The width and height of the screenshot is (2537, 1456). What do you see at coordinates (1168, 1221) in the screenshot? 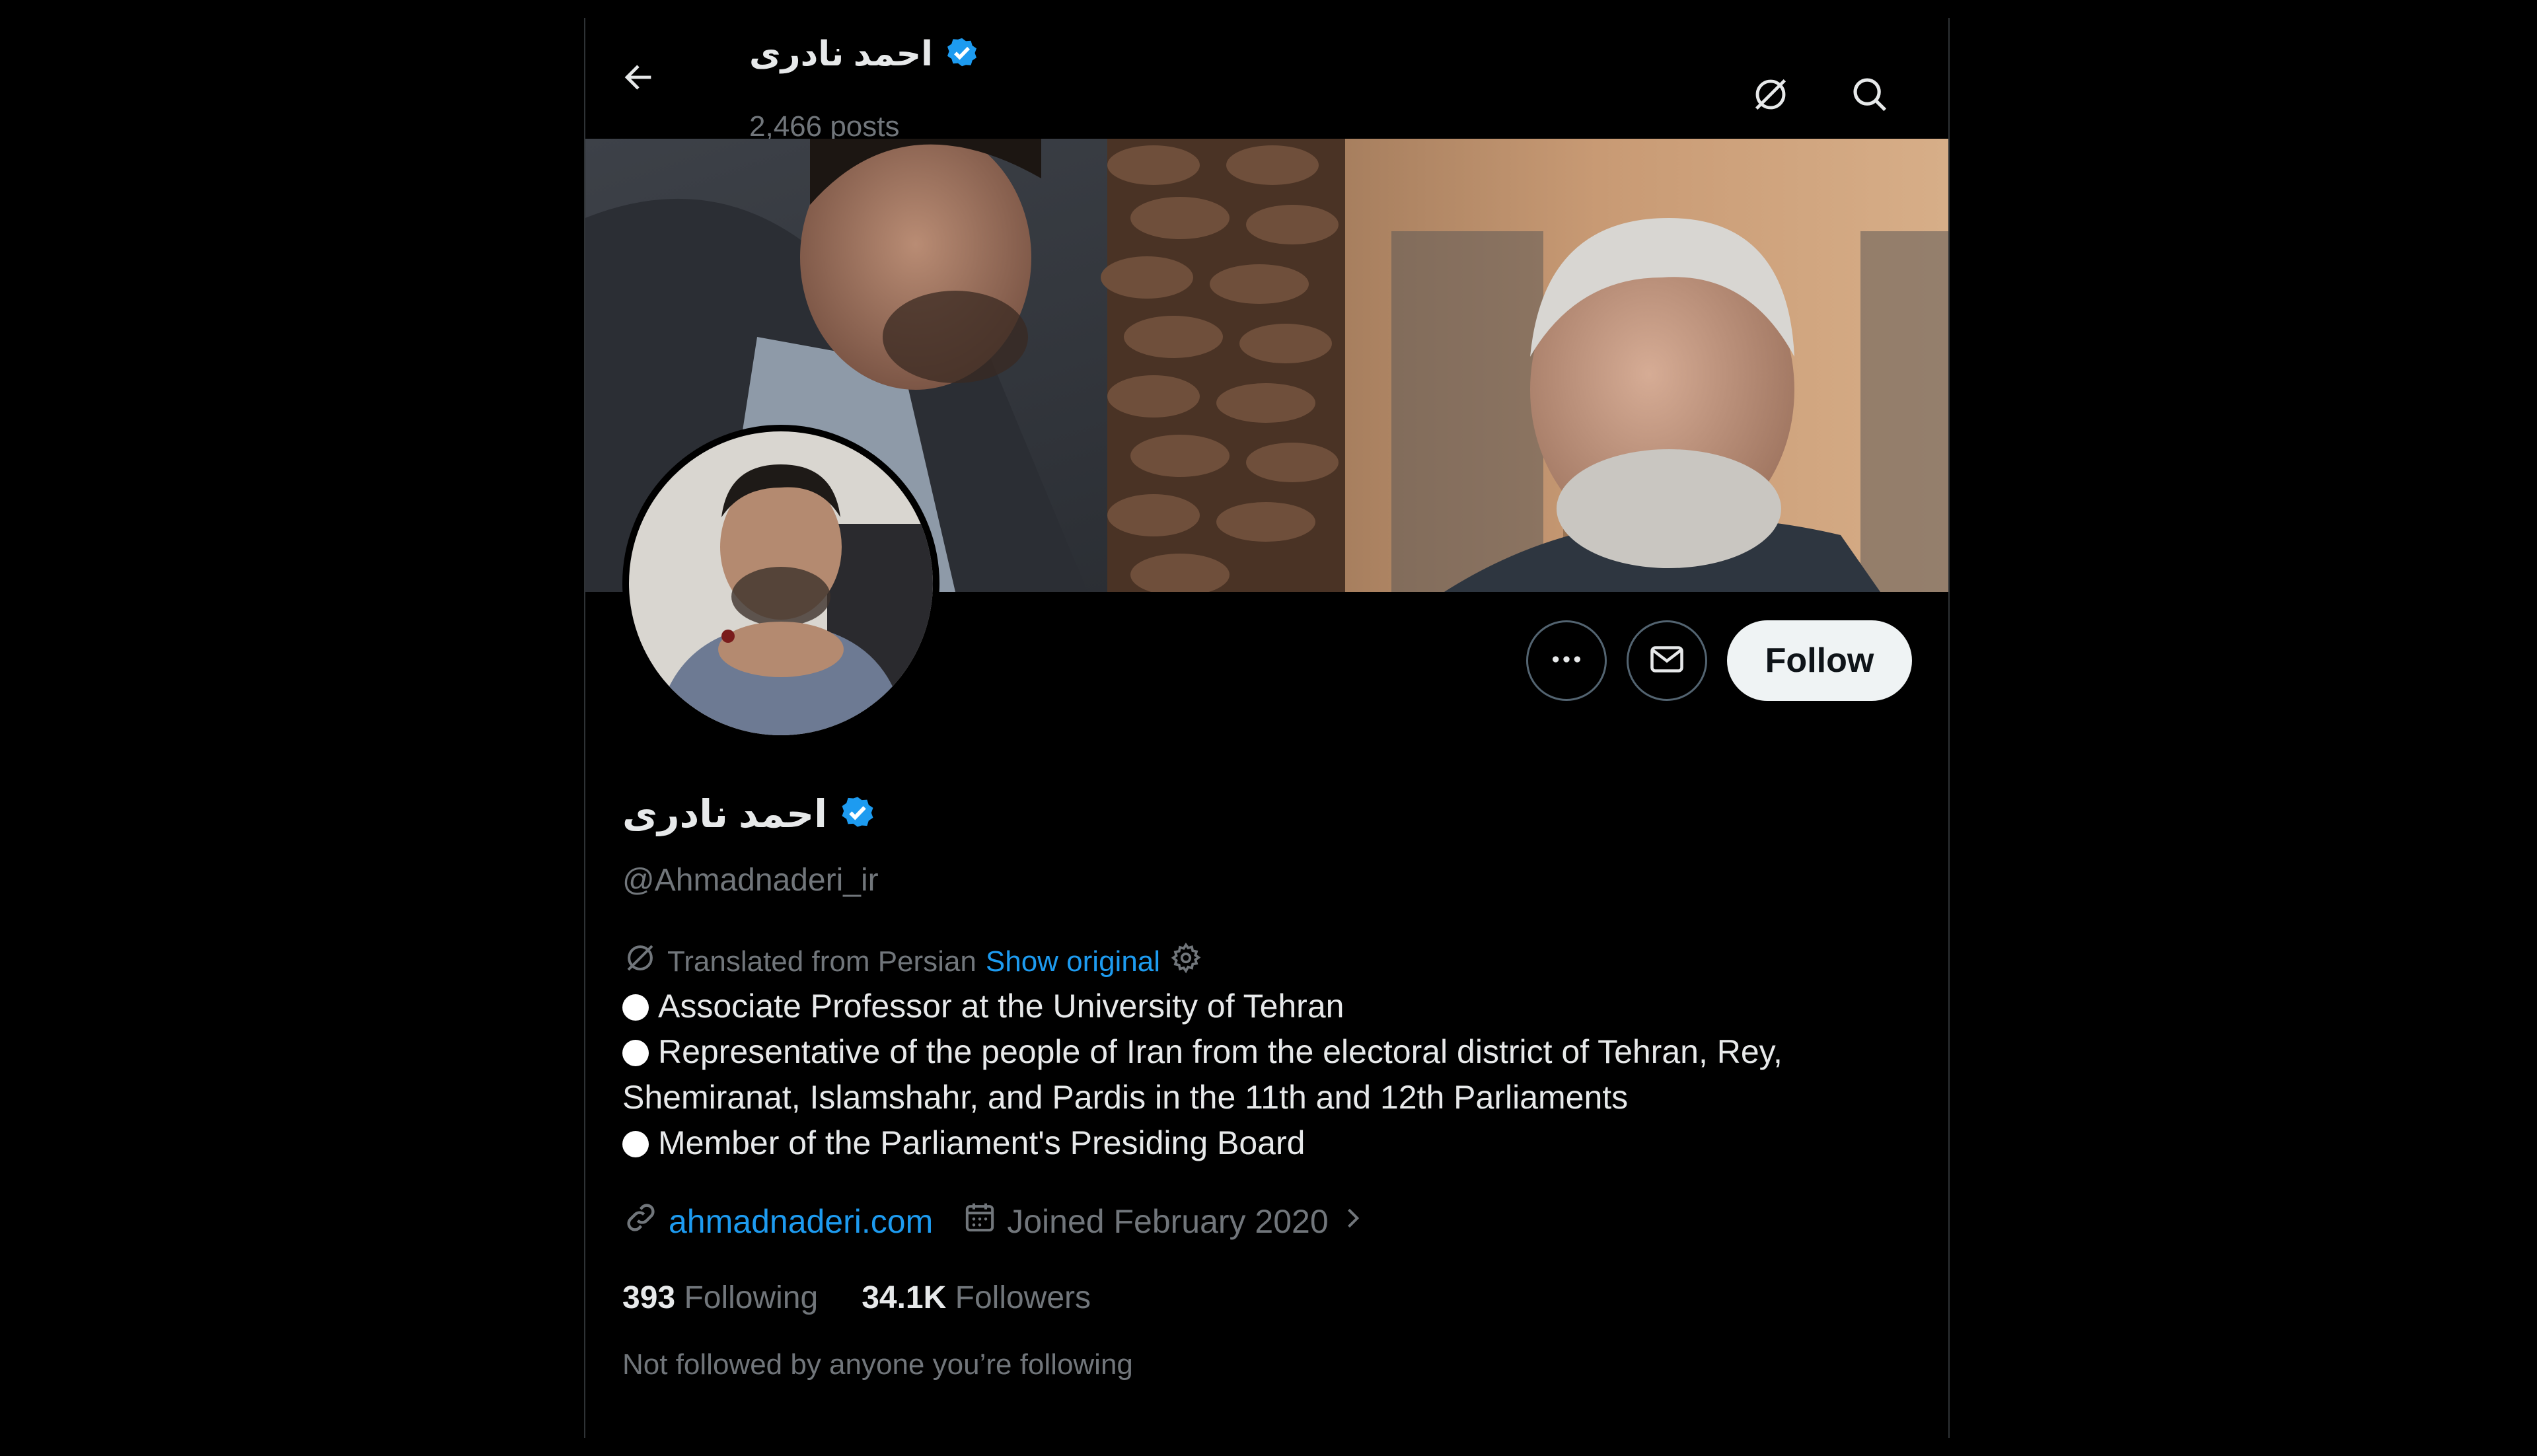
I see `joined-date: Joined February 2020` at bounding box center [1168, 1221].